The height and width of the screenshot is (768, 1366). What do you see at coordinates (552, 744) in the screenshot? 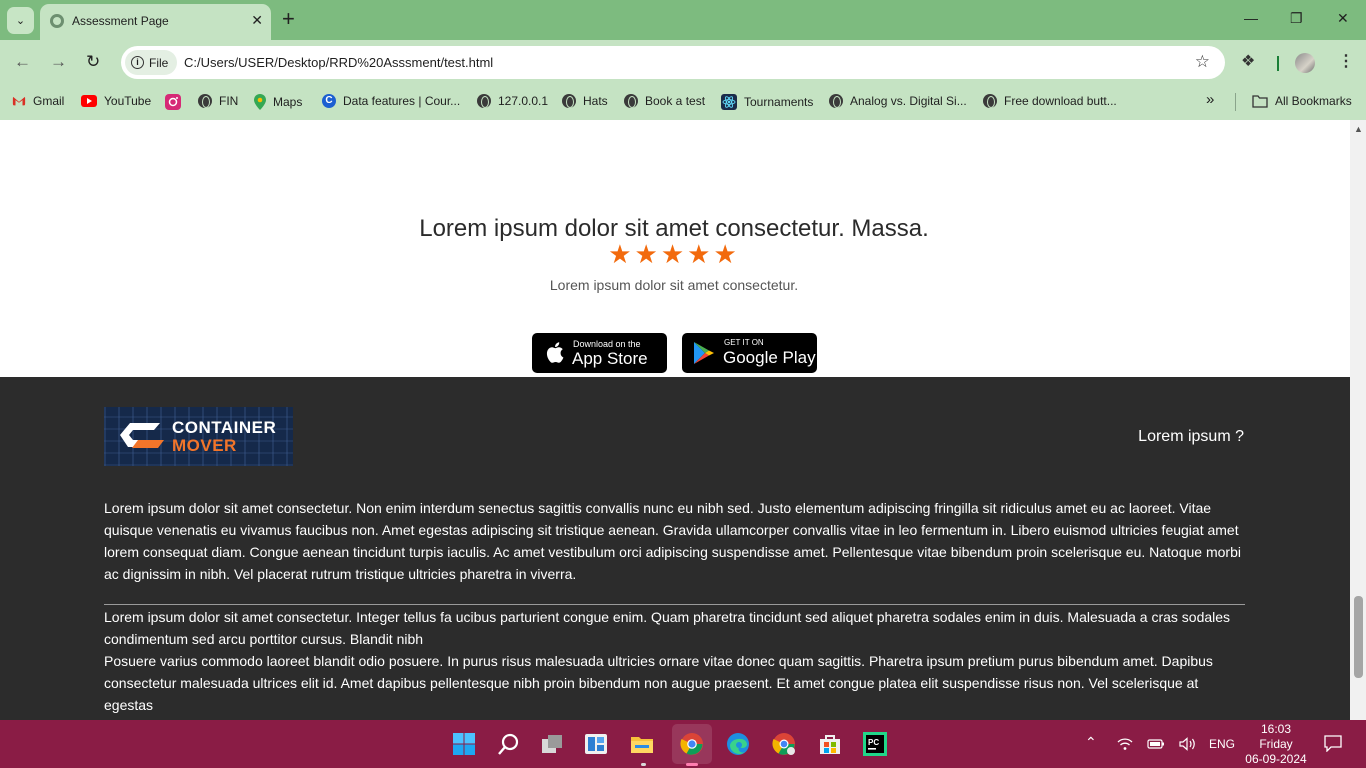
I see `task-view-icon` at bounding box center [552, 744].